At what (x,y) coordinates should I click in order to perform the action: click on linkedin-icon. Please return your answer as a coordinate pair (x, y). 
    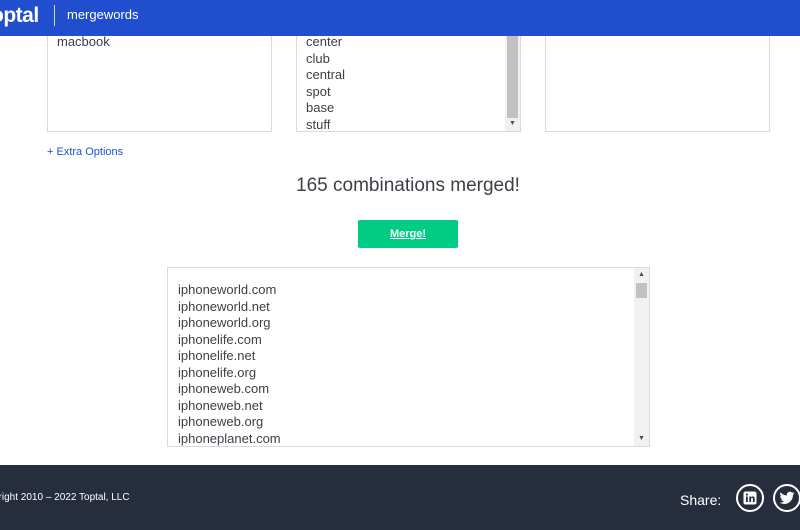
    Looking at the image, I should click on (750, 498).